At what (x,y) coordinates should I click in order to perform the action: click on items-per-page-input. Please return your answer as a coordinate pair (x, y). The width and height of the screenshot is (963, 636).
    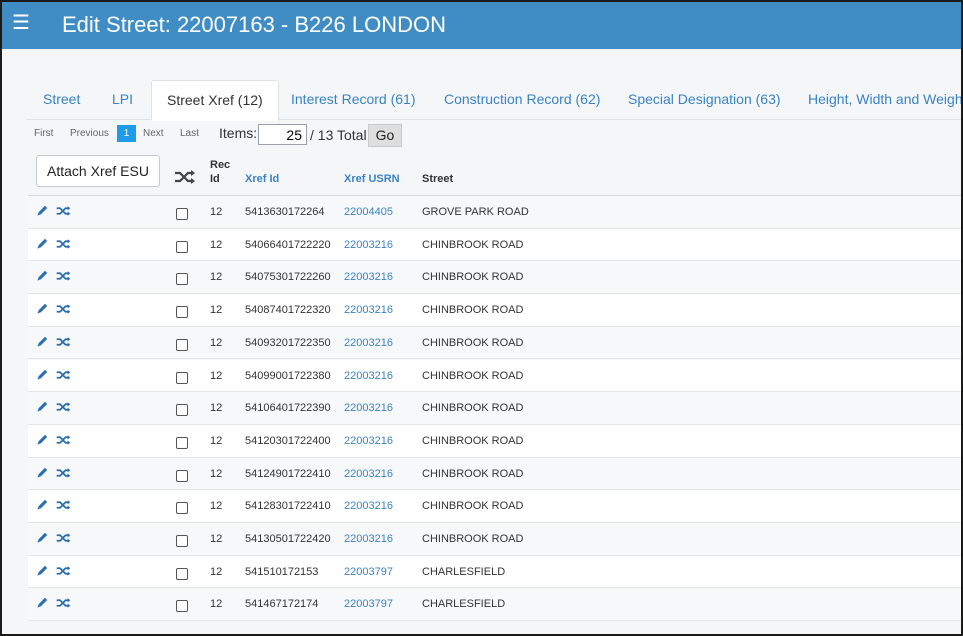
    Looking at the image, I should click on (282, 134).